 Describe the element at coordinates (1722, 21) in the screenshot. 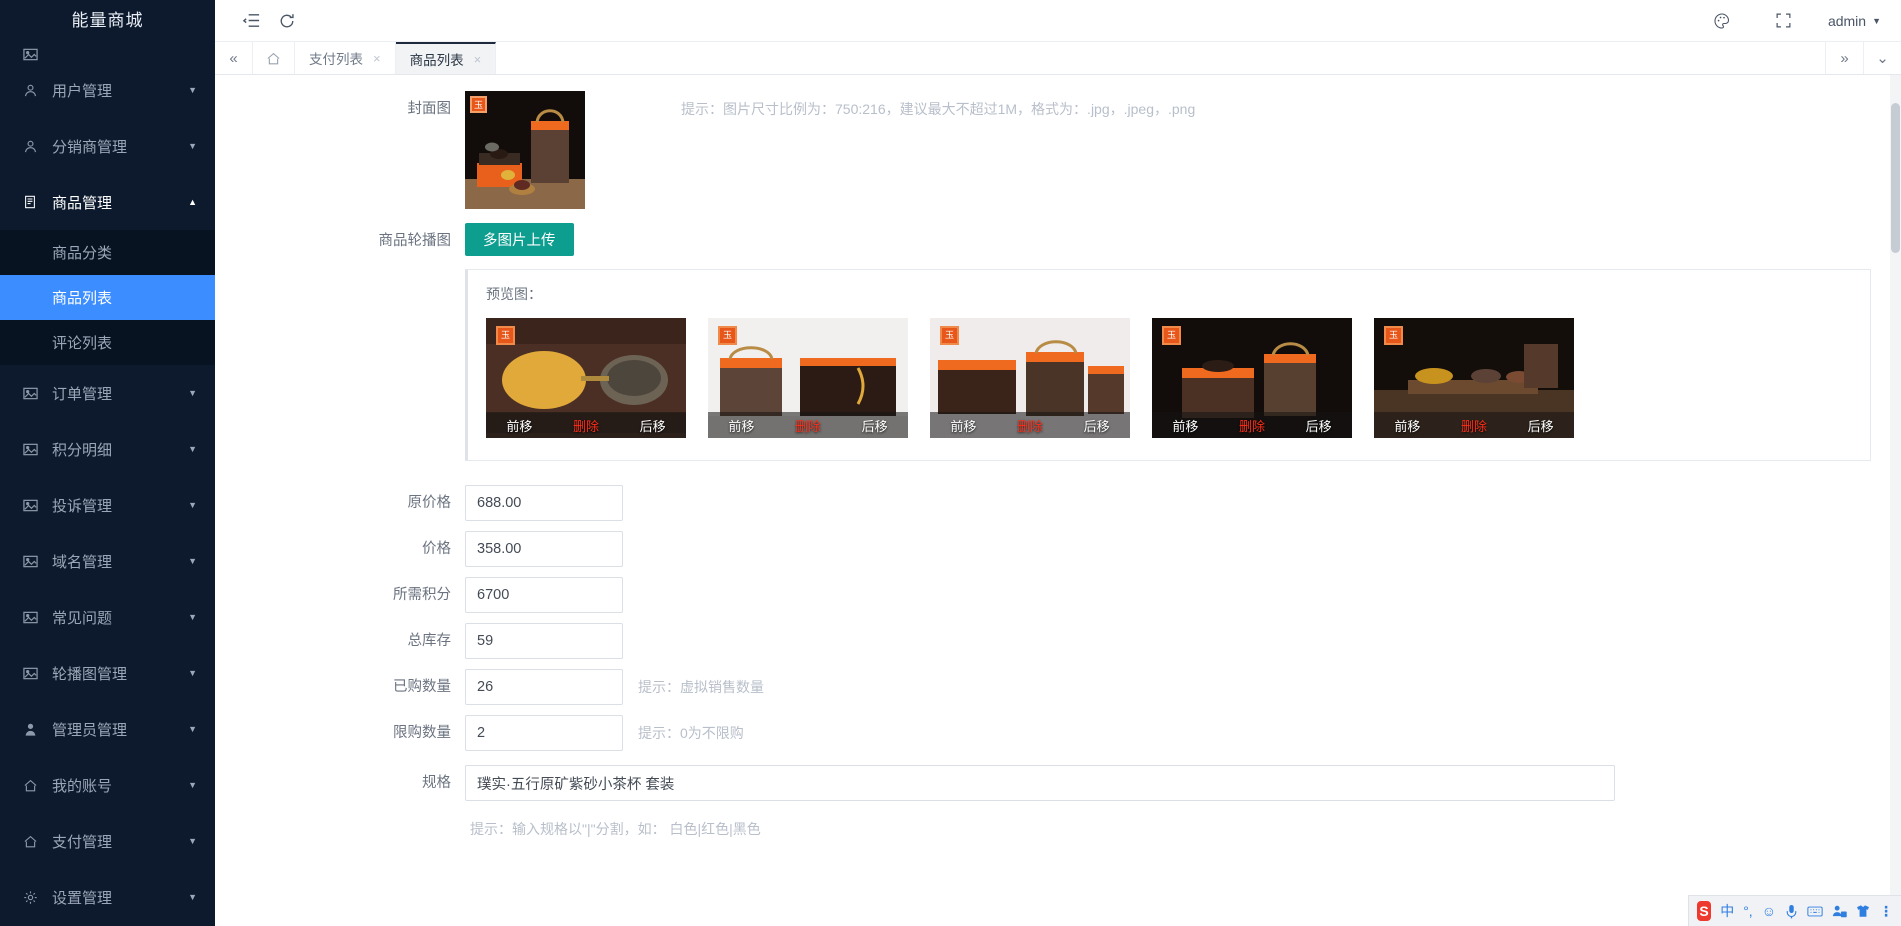

I see `palette-icon` at that location.